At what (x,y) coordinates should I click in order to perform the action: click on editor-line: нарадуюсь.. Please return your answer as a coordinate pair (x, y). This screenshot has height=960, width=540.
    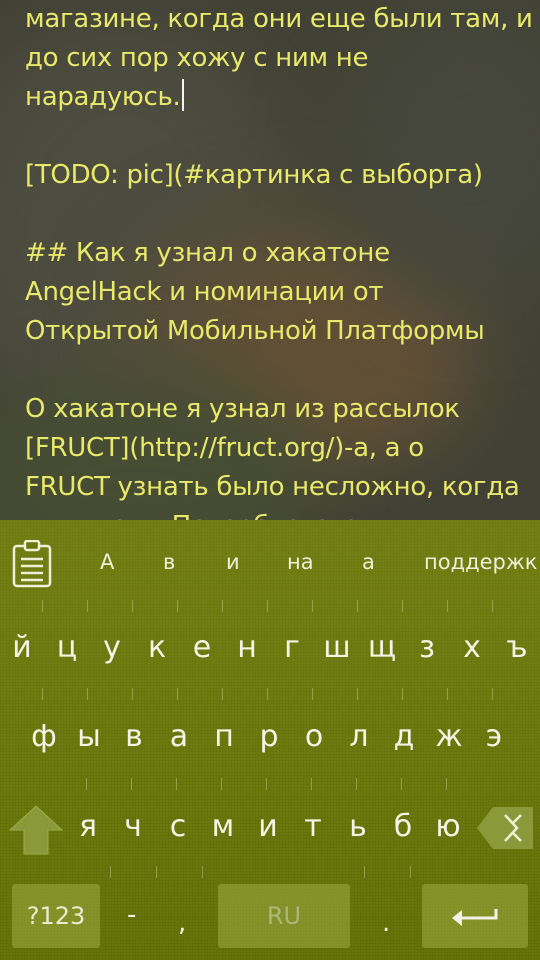
    Looking at the image, I should click on (277, 97).